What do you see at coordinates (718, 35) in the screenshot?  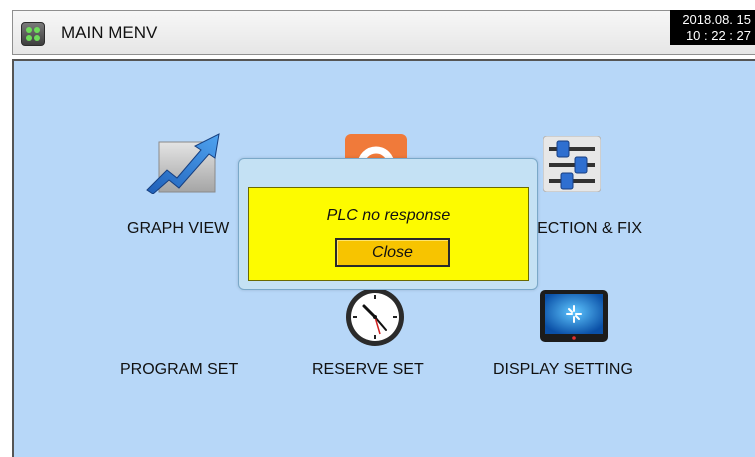 I see `time-text: 10 : 22 : 27` at bounding box center [718, 35].